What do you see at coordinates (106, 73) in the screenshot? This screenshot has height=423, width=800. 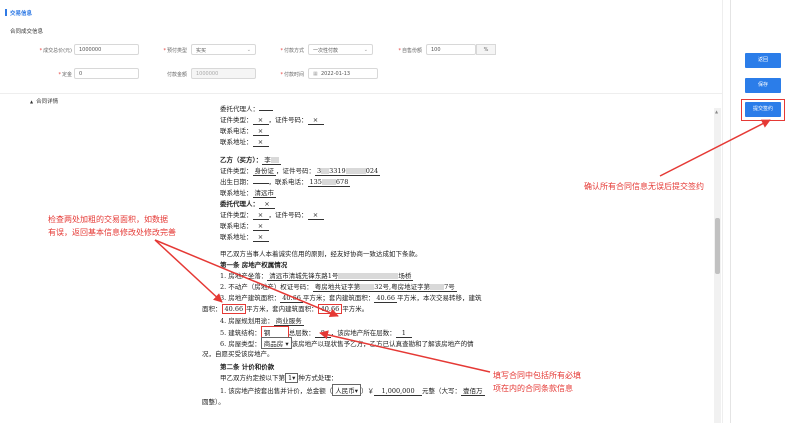 I see `deposit-input: 0` at bounding box center [106, 73].